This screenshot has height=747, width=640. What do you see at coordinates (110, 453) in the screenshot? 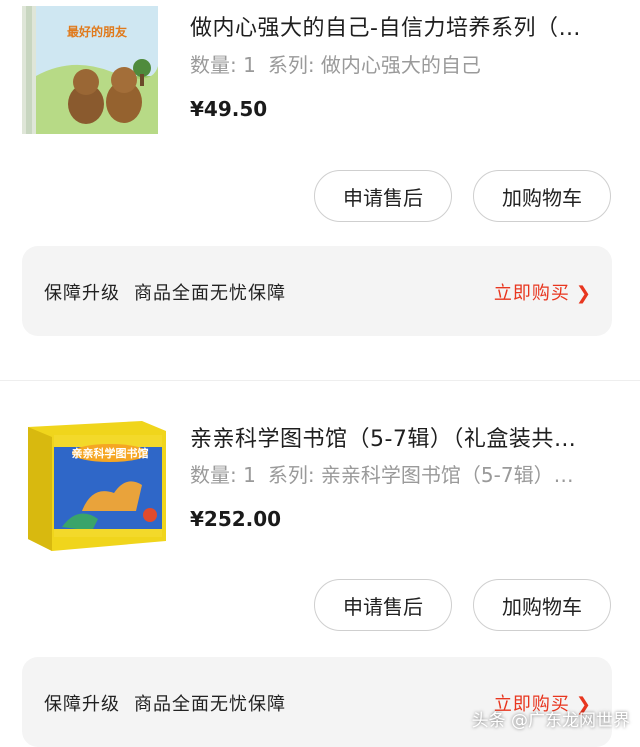
I see `cover-title-text: 亲亲科学图书馆` at bounding box center [110, 453].